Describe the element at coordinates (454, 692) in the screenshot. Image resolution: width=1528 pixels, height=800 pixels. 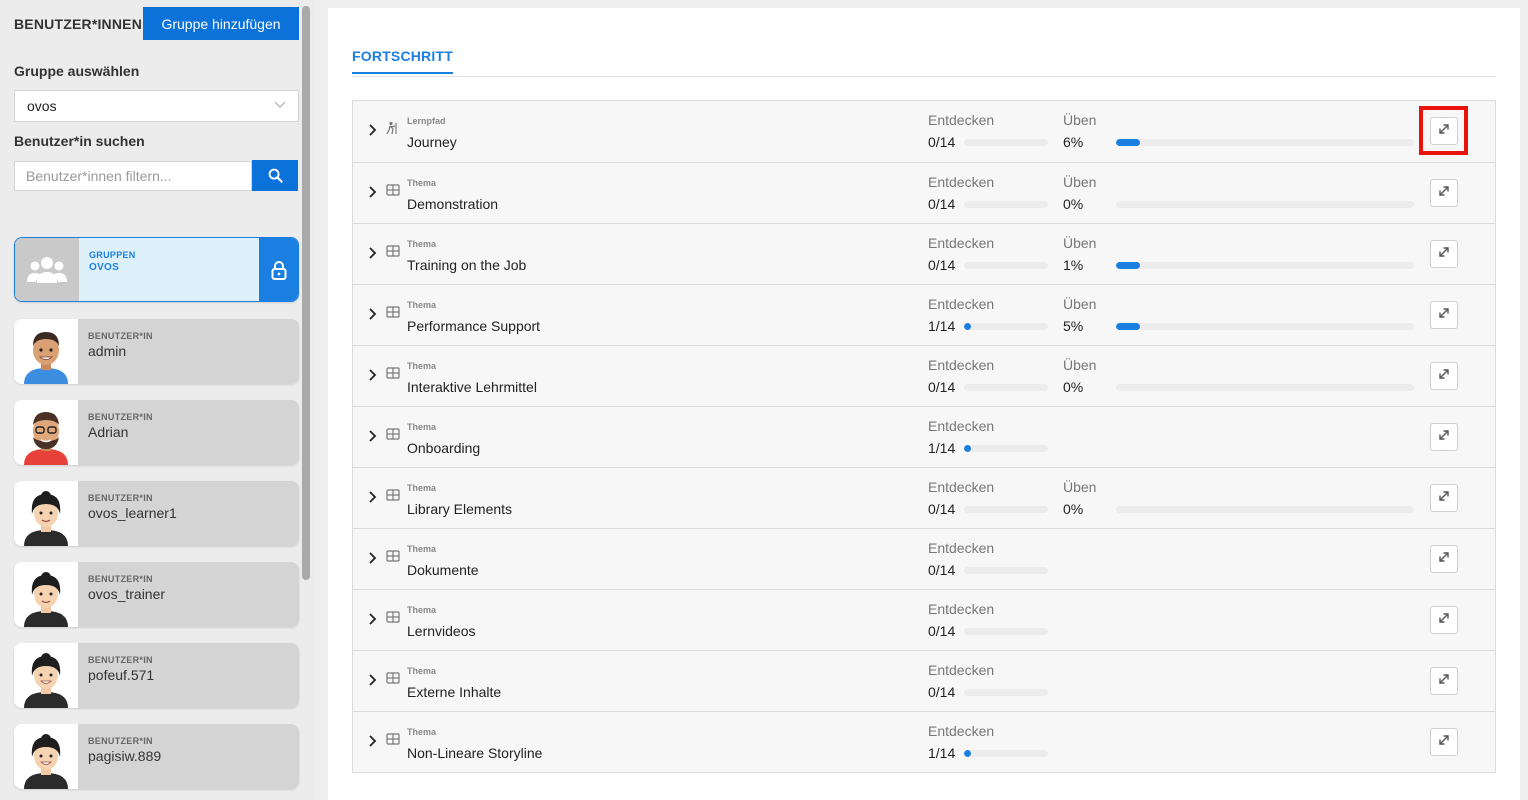
I see `row-title: Externe Inhalte` at that location.